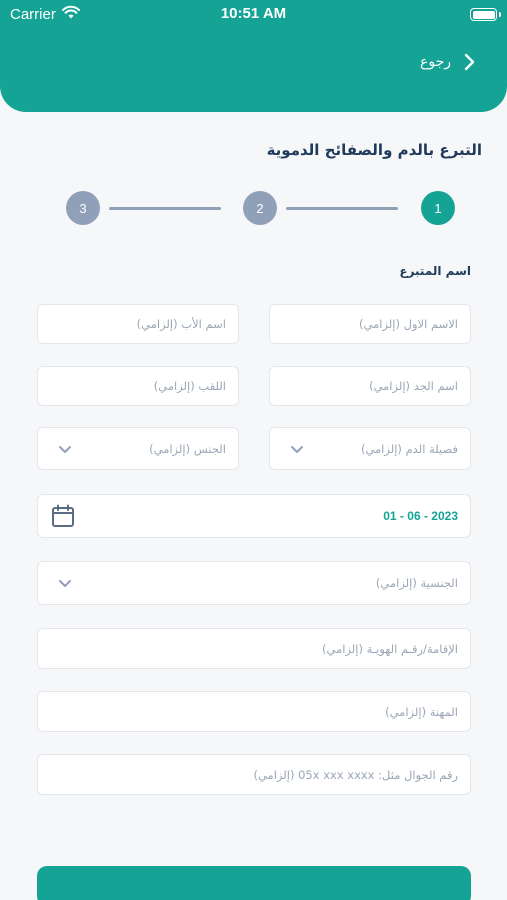 The height and width of the screenshot is (900, 507). Describe the element at coordinates (254, 883) in the screenshot. I see `next-button` at that location.